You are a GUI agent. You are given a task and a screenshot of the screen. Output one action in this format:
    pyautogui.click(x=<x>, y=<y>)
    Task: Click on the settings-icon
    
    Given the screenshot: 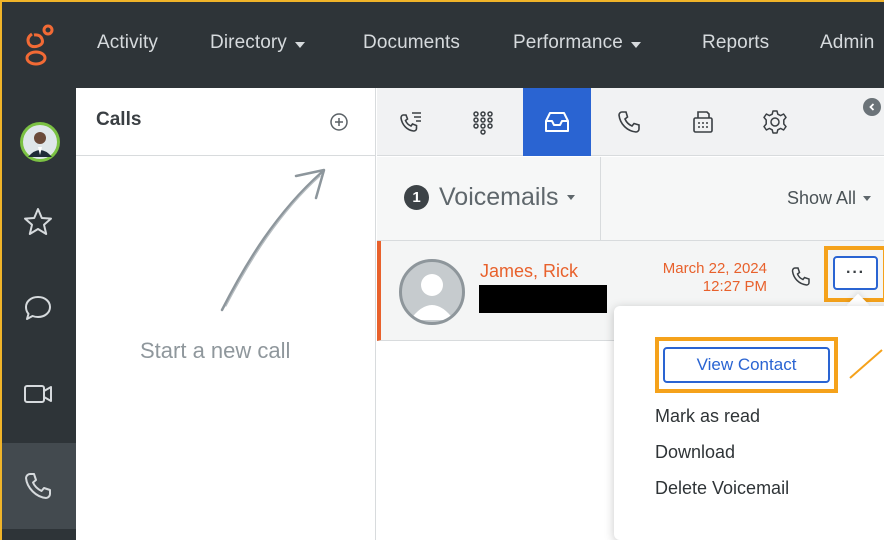 What is the action you would take?
    pyautogui.click(x=775, y=122)
    